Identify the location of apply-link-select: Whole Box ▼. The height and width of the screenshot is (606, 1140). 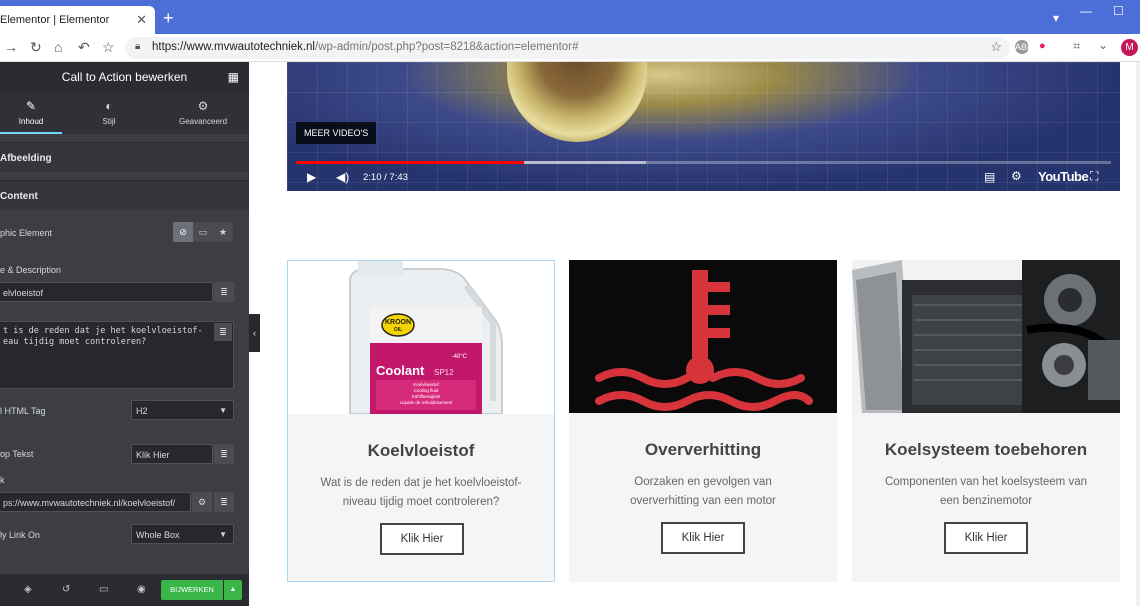
(182, 534).